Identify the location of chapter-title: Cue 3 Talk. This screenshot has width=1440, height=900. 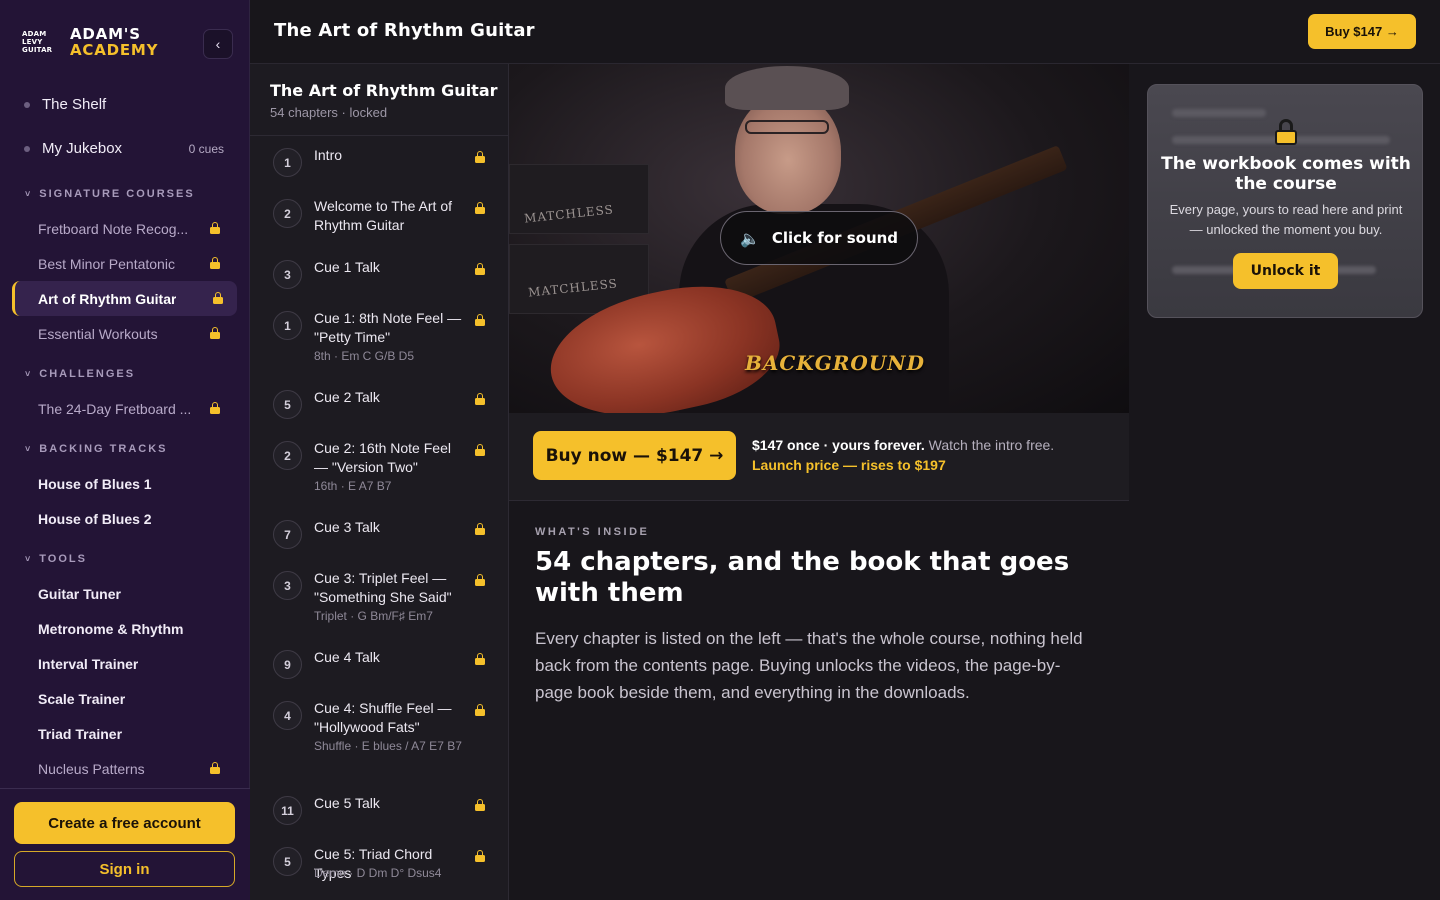
(347, 527).